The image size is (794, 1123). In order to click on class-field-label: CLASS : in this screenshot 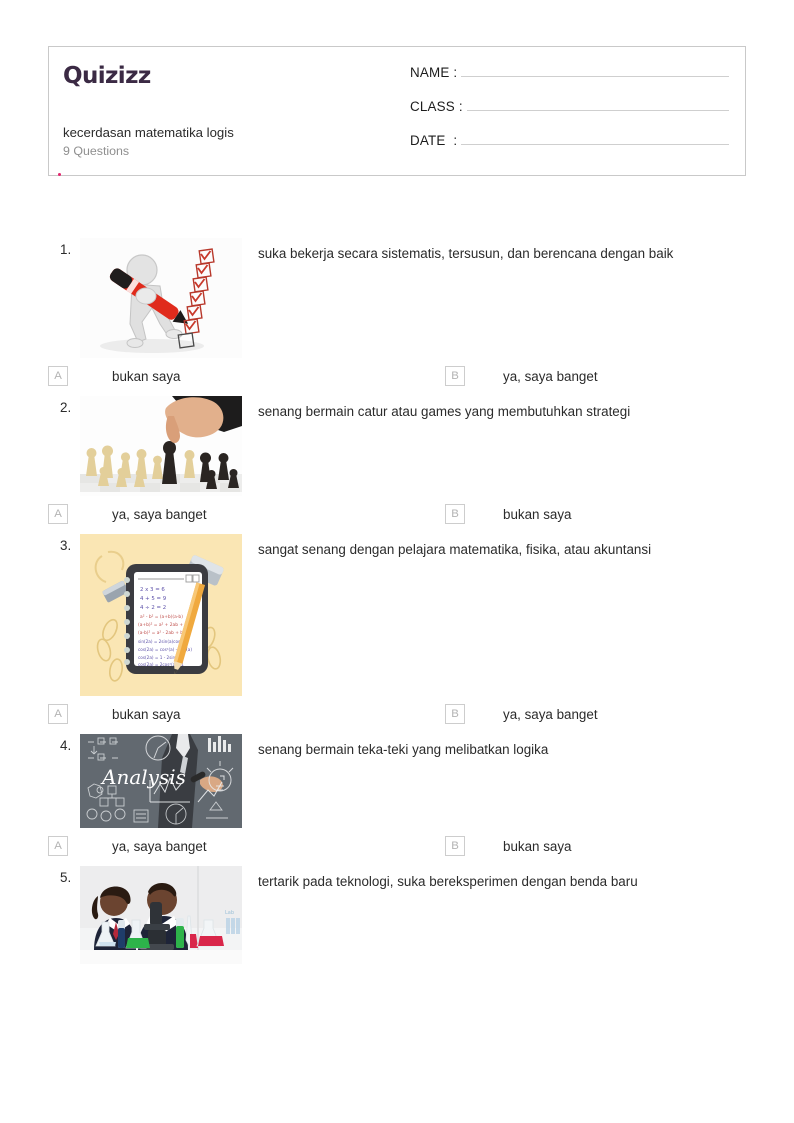, I will do `click(436, 106)`.